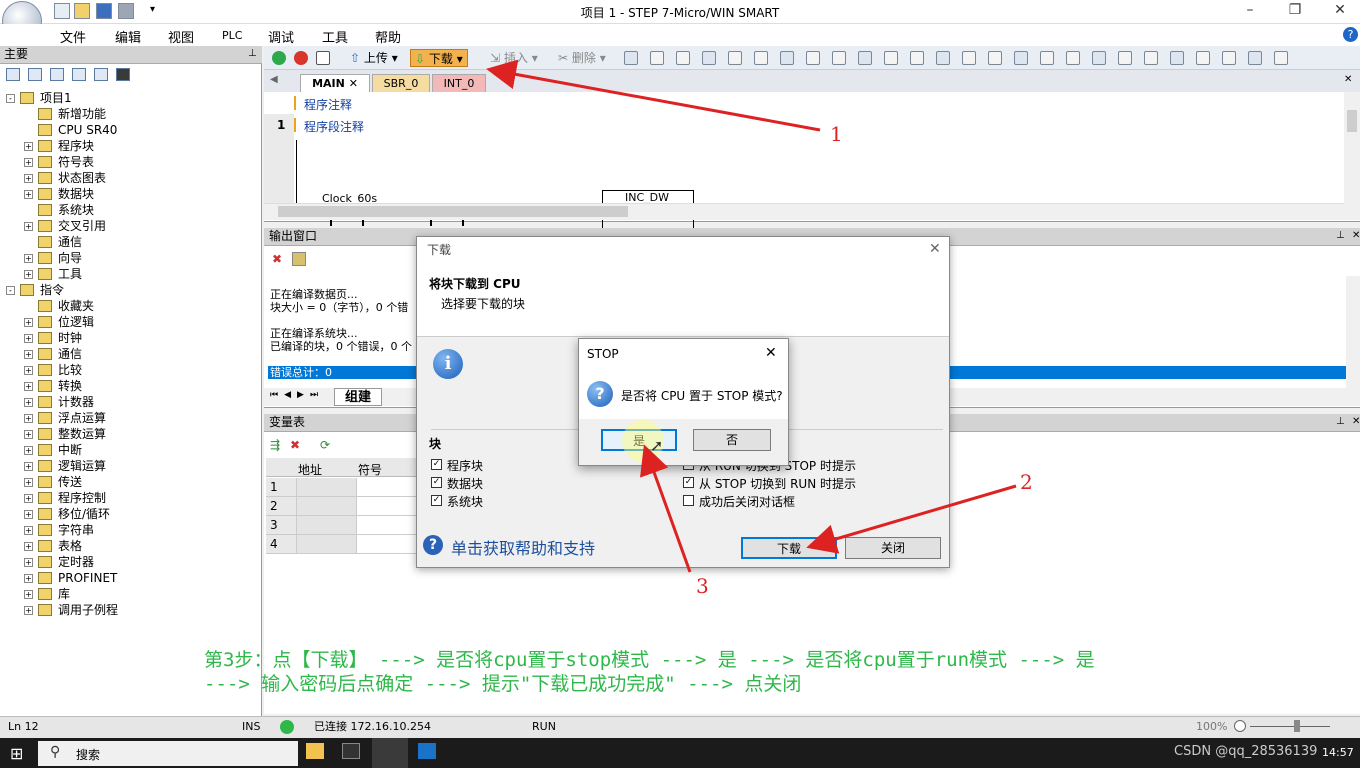 The height and width of the screenshot is (768, 1360). Describe the element at coordinates (702, 586) in the screenshot. I see `annotation-3: 3` at that location.